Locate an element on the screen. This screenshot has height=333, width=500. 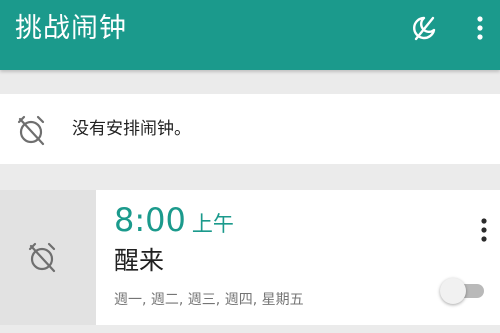
night-mode-off-button is located at coordinates (424, 28).